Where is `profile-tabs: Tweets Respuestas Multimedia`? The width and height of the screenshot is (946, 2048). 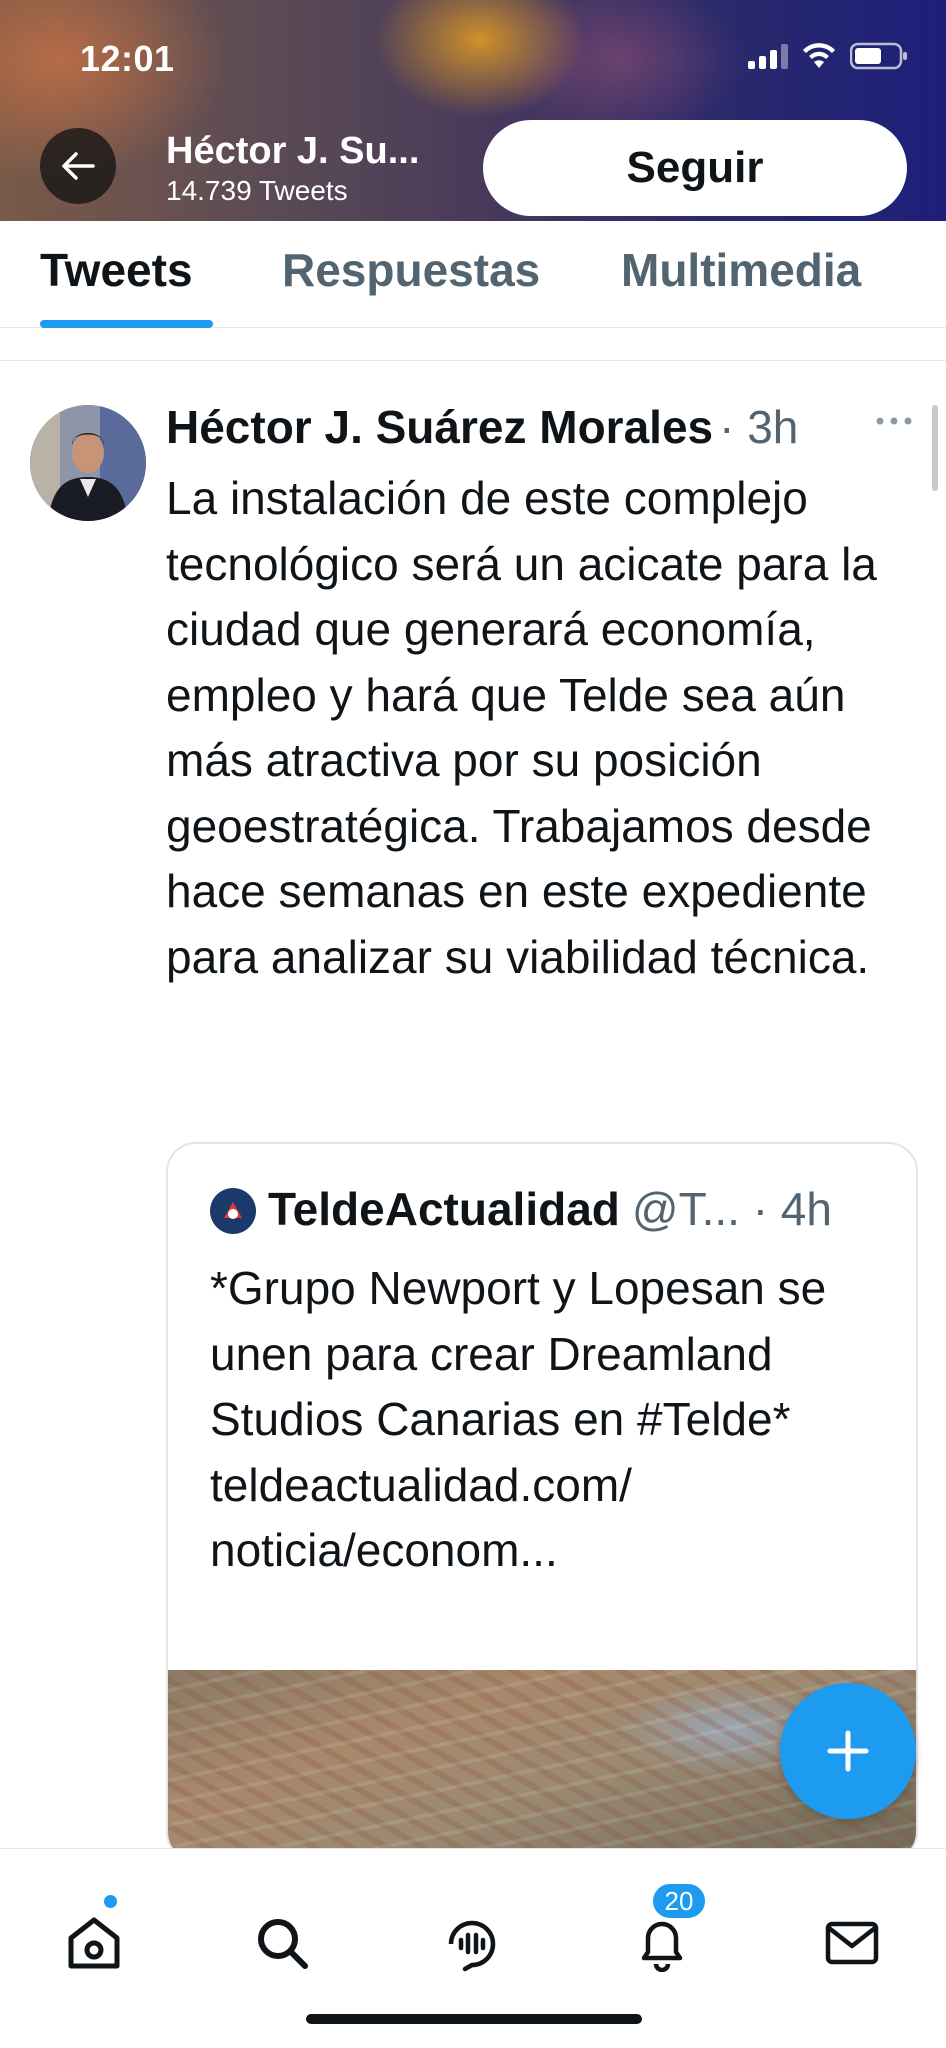 profile-tabs: Tweets Respuestas Multimedia is located at coordinates (473, 274).